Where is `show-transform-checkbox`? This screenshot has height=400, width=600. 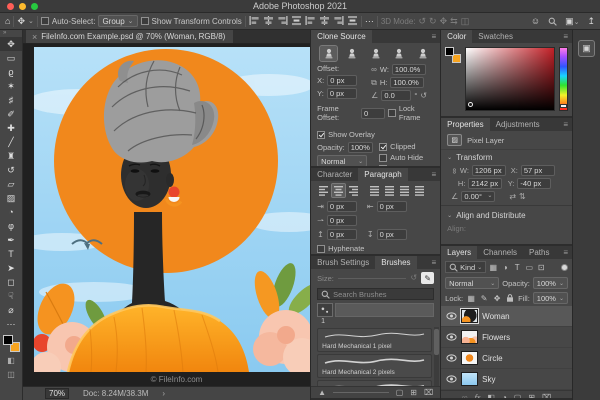 show-transform-checkbox is located at coordinates (144, 21).